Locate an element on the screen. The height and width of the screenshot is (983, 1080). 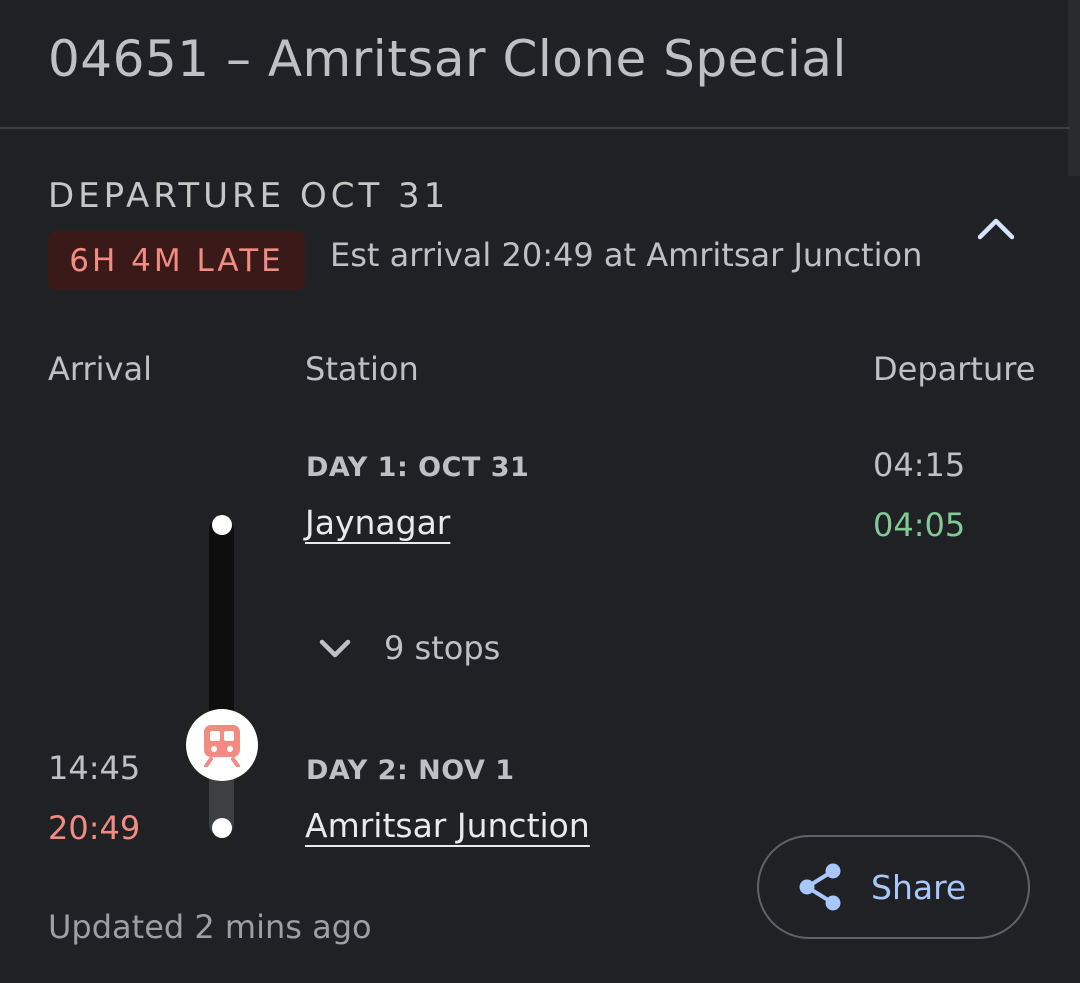
page-title: 04651 – Amritsar Clone Special is located at coordinates (447, 59).